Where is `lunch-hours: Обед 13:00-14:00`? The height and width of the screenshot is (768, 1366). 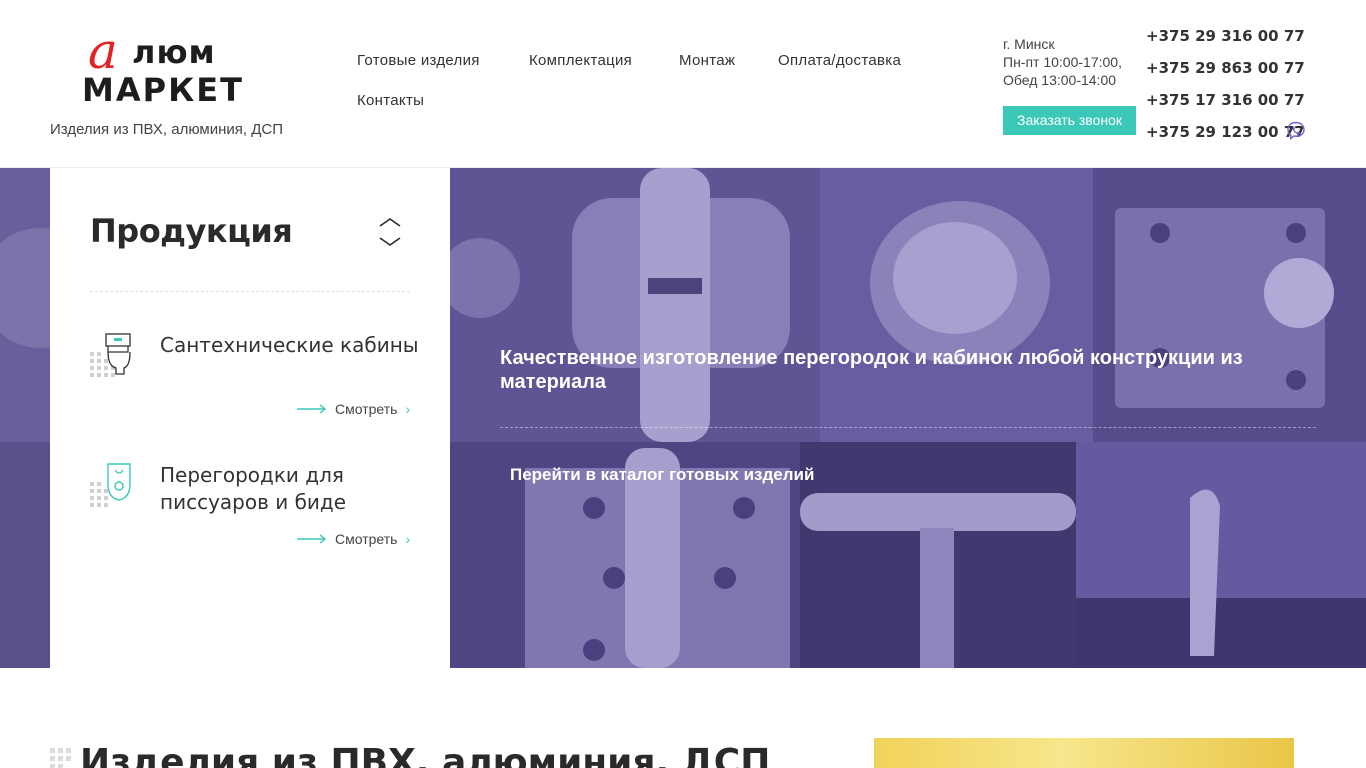 lunch-hours: Обед 13:00-14:00 is located at coordinates (1060, 80).